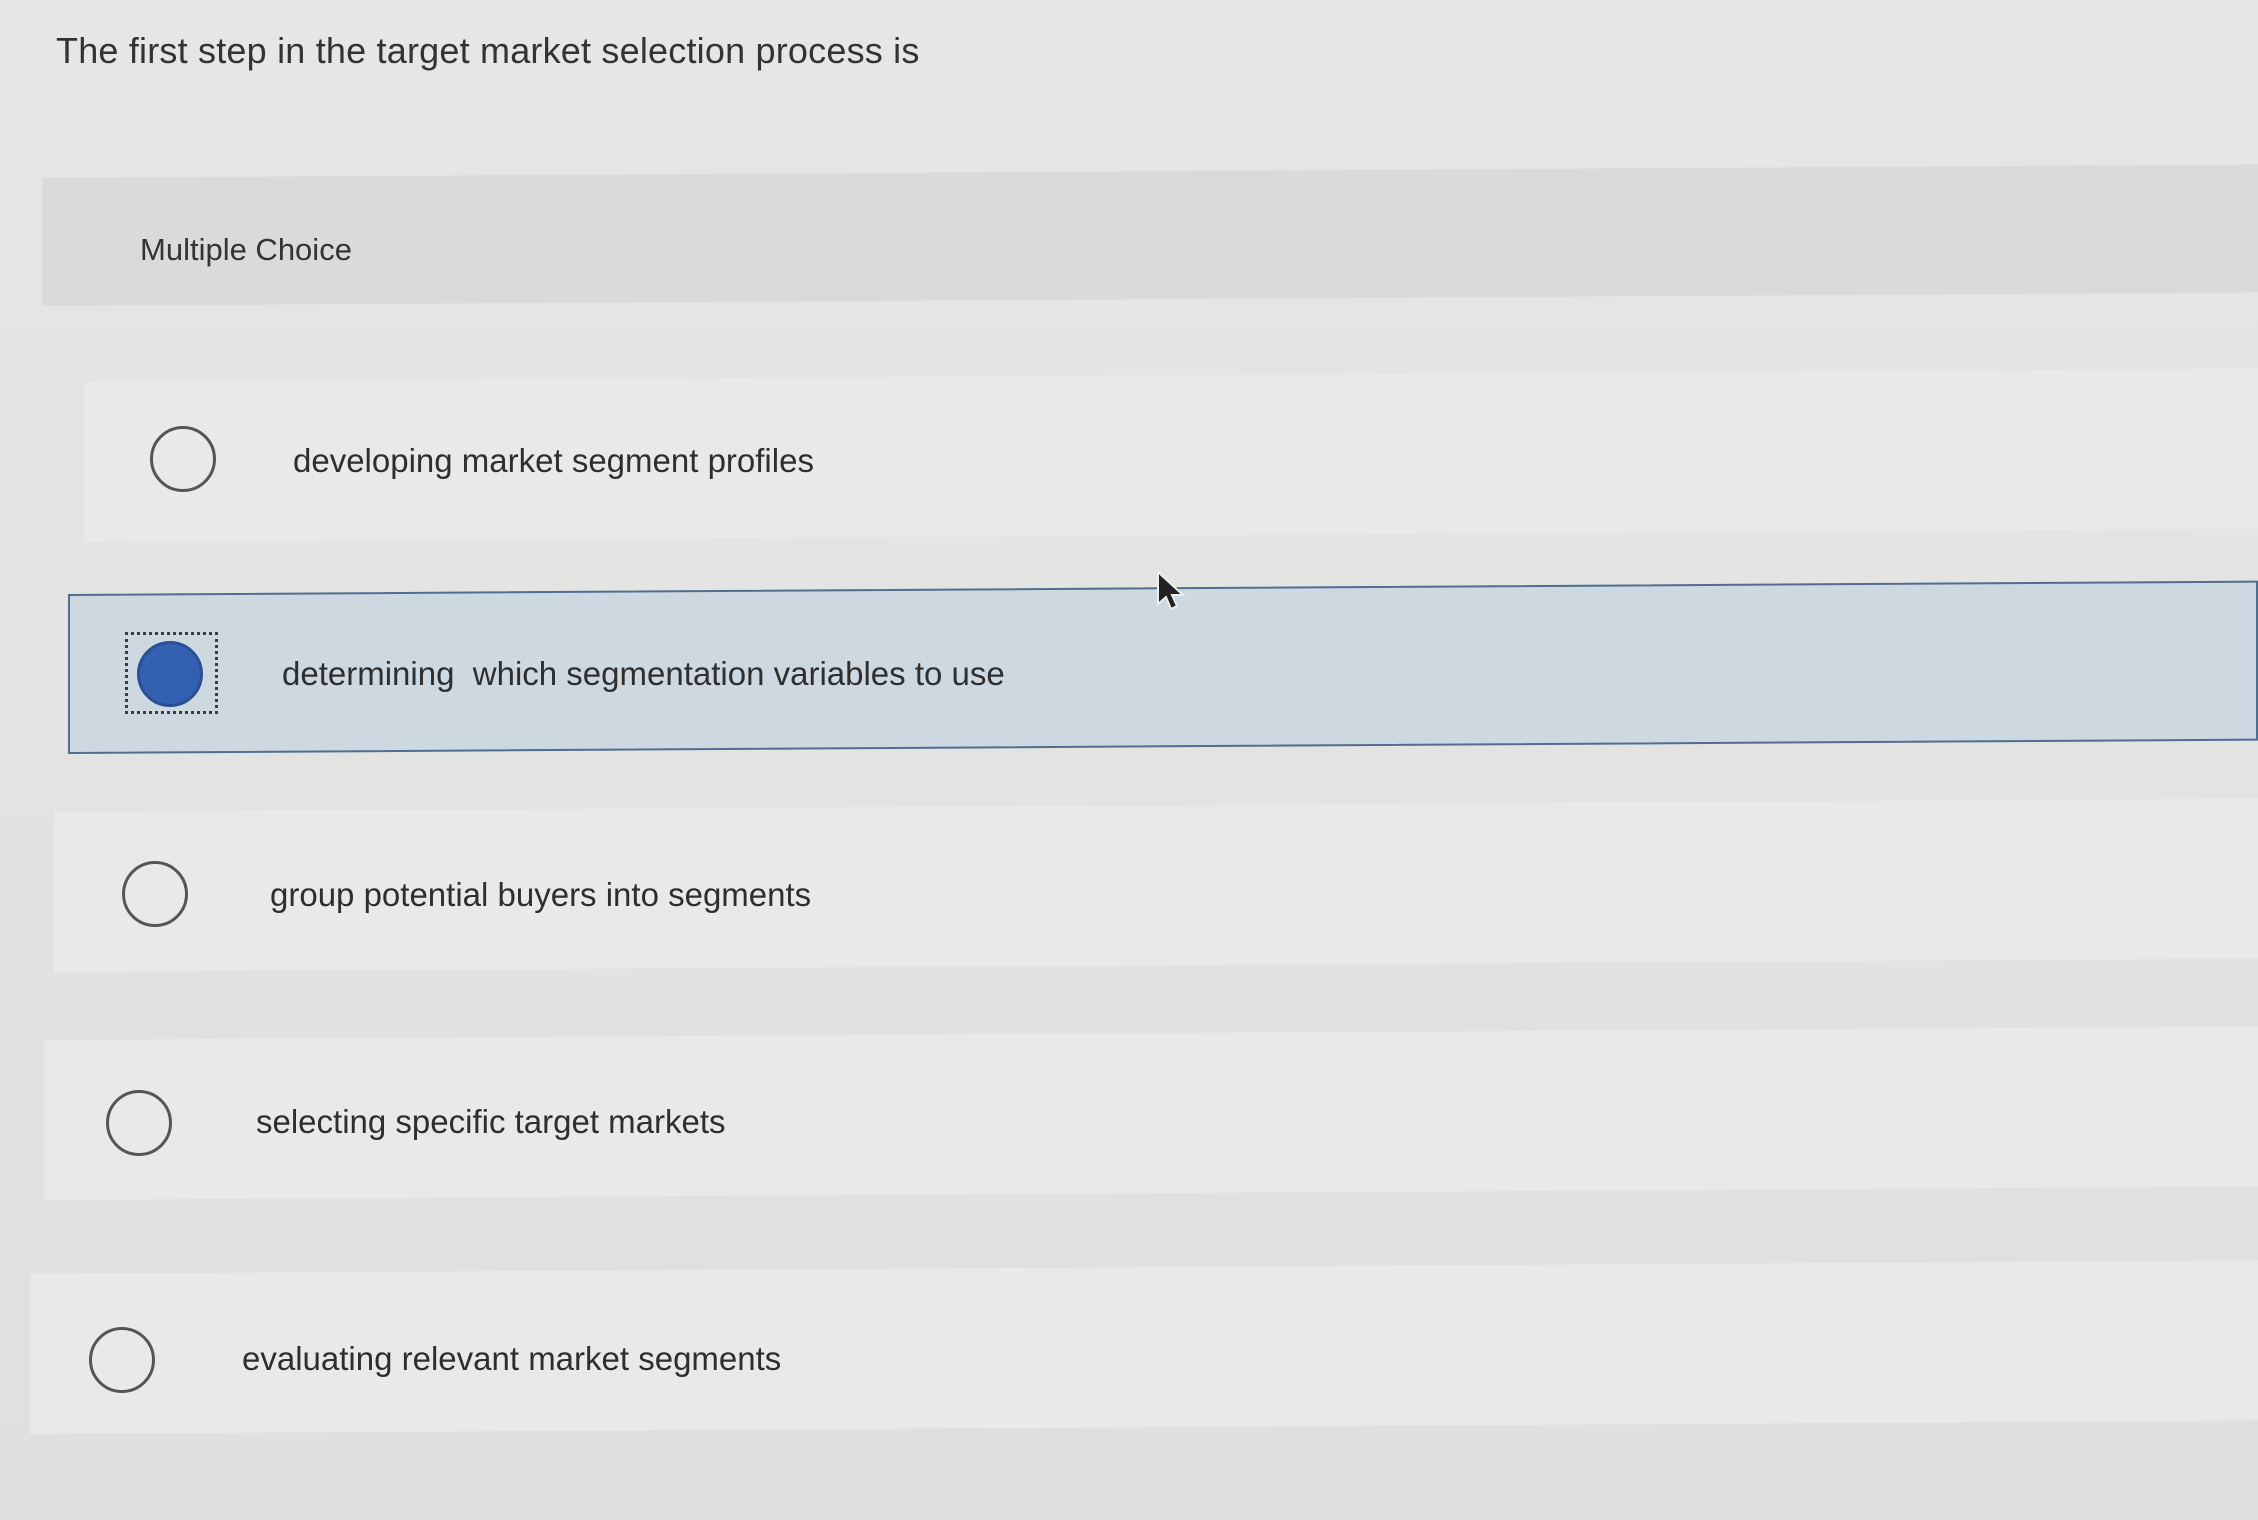  What do you see at coordinates (1150, 235) in the screenshot?
I see `multiple-choice-header` at bounding box center [1150, 235].